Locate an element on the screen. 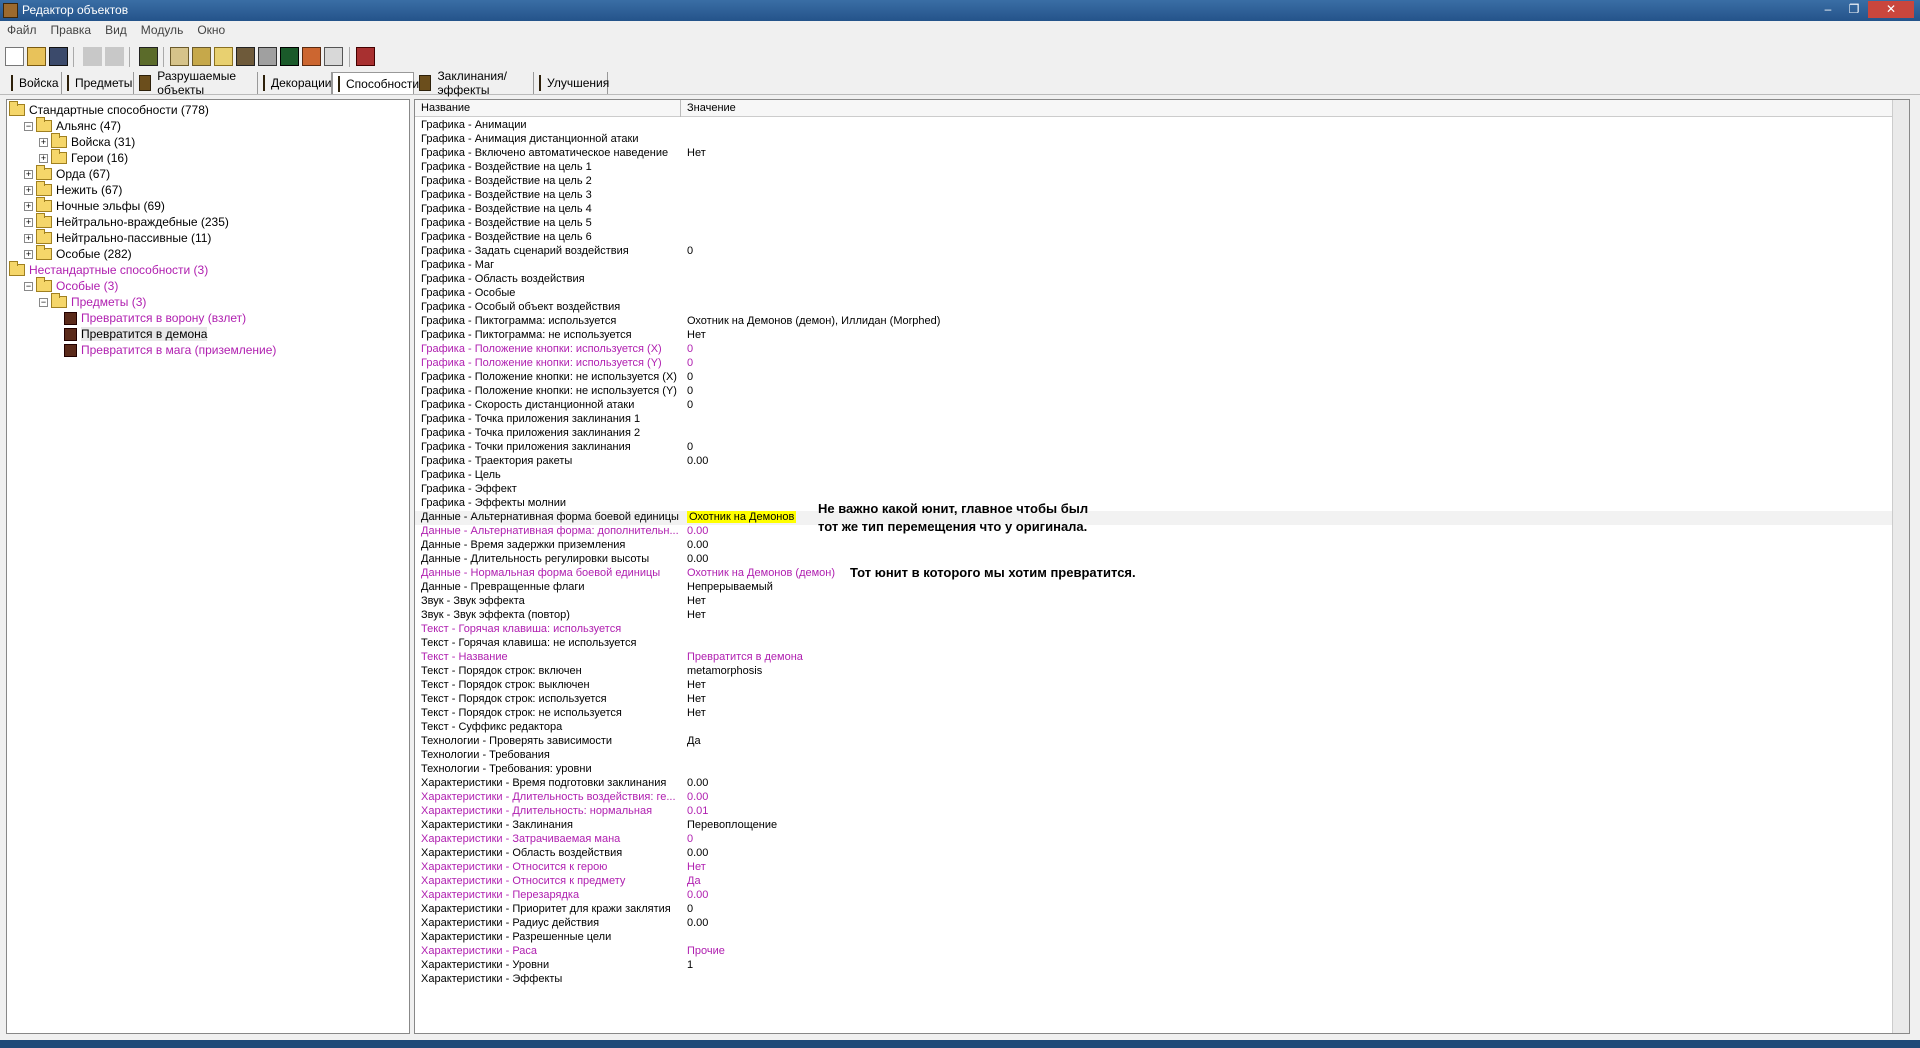 This screenshot has width=1920, height=1048. table-row: Характеристики - Эффекты is located at coordinates (1162, 980).